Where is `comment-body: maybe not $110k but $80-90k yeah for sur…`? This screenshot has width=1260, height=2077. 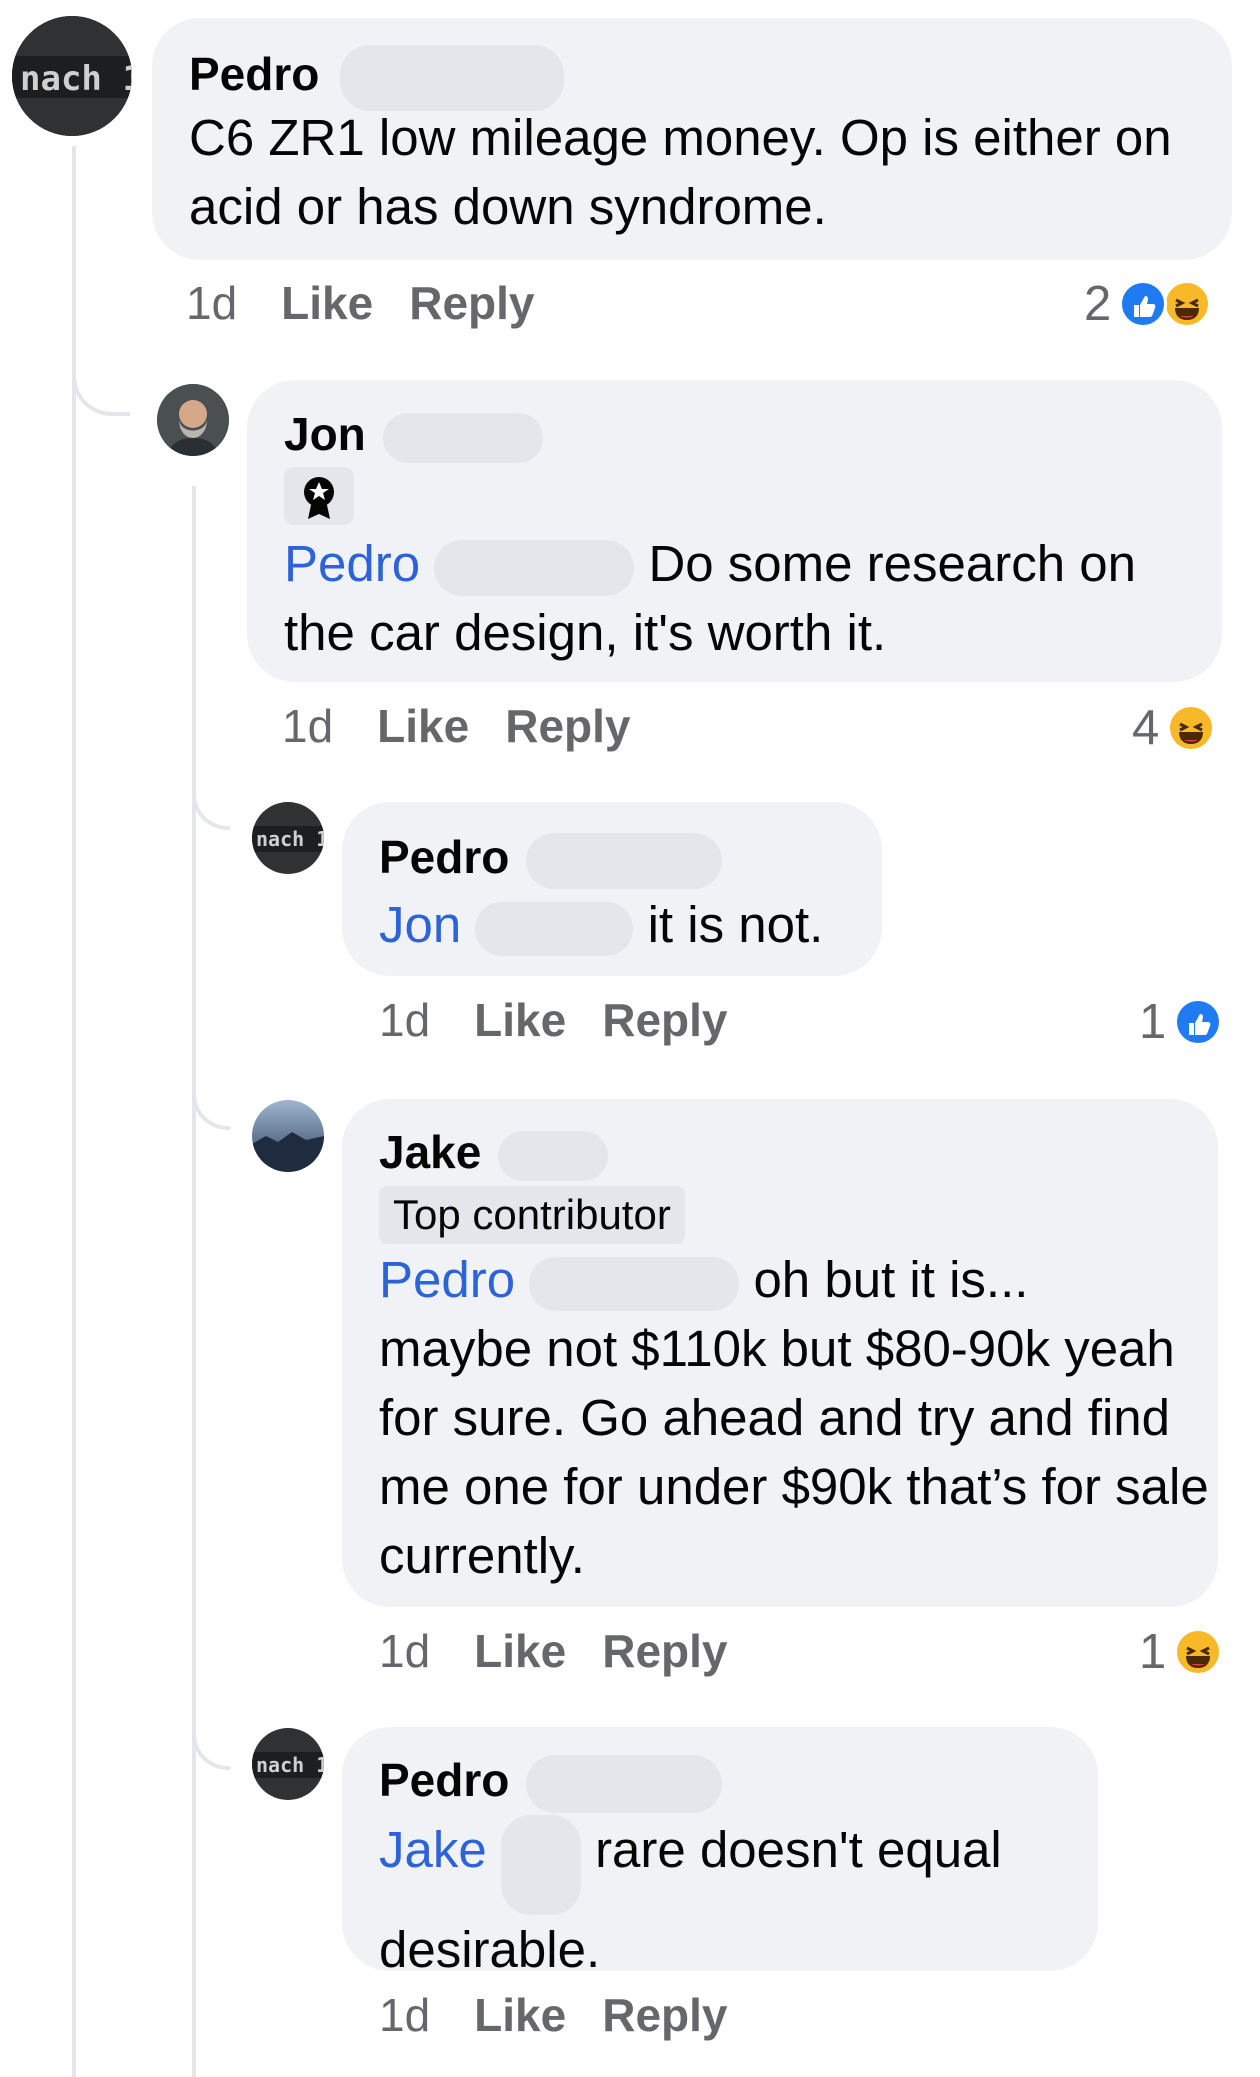
comment-body: maybe not $110k but $80-90k yeah for sur… is located at coordinates (794, 1452).